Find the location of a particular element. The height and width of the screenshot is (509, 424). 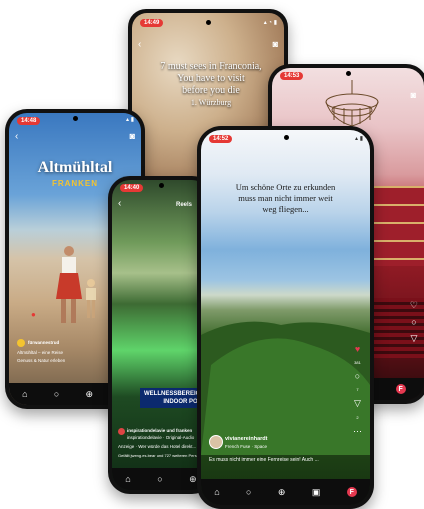

time-indicator: 14:52 is located at coordinates (221, 139).